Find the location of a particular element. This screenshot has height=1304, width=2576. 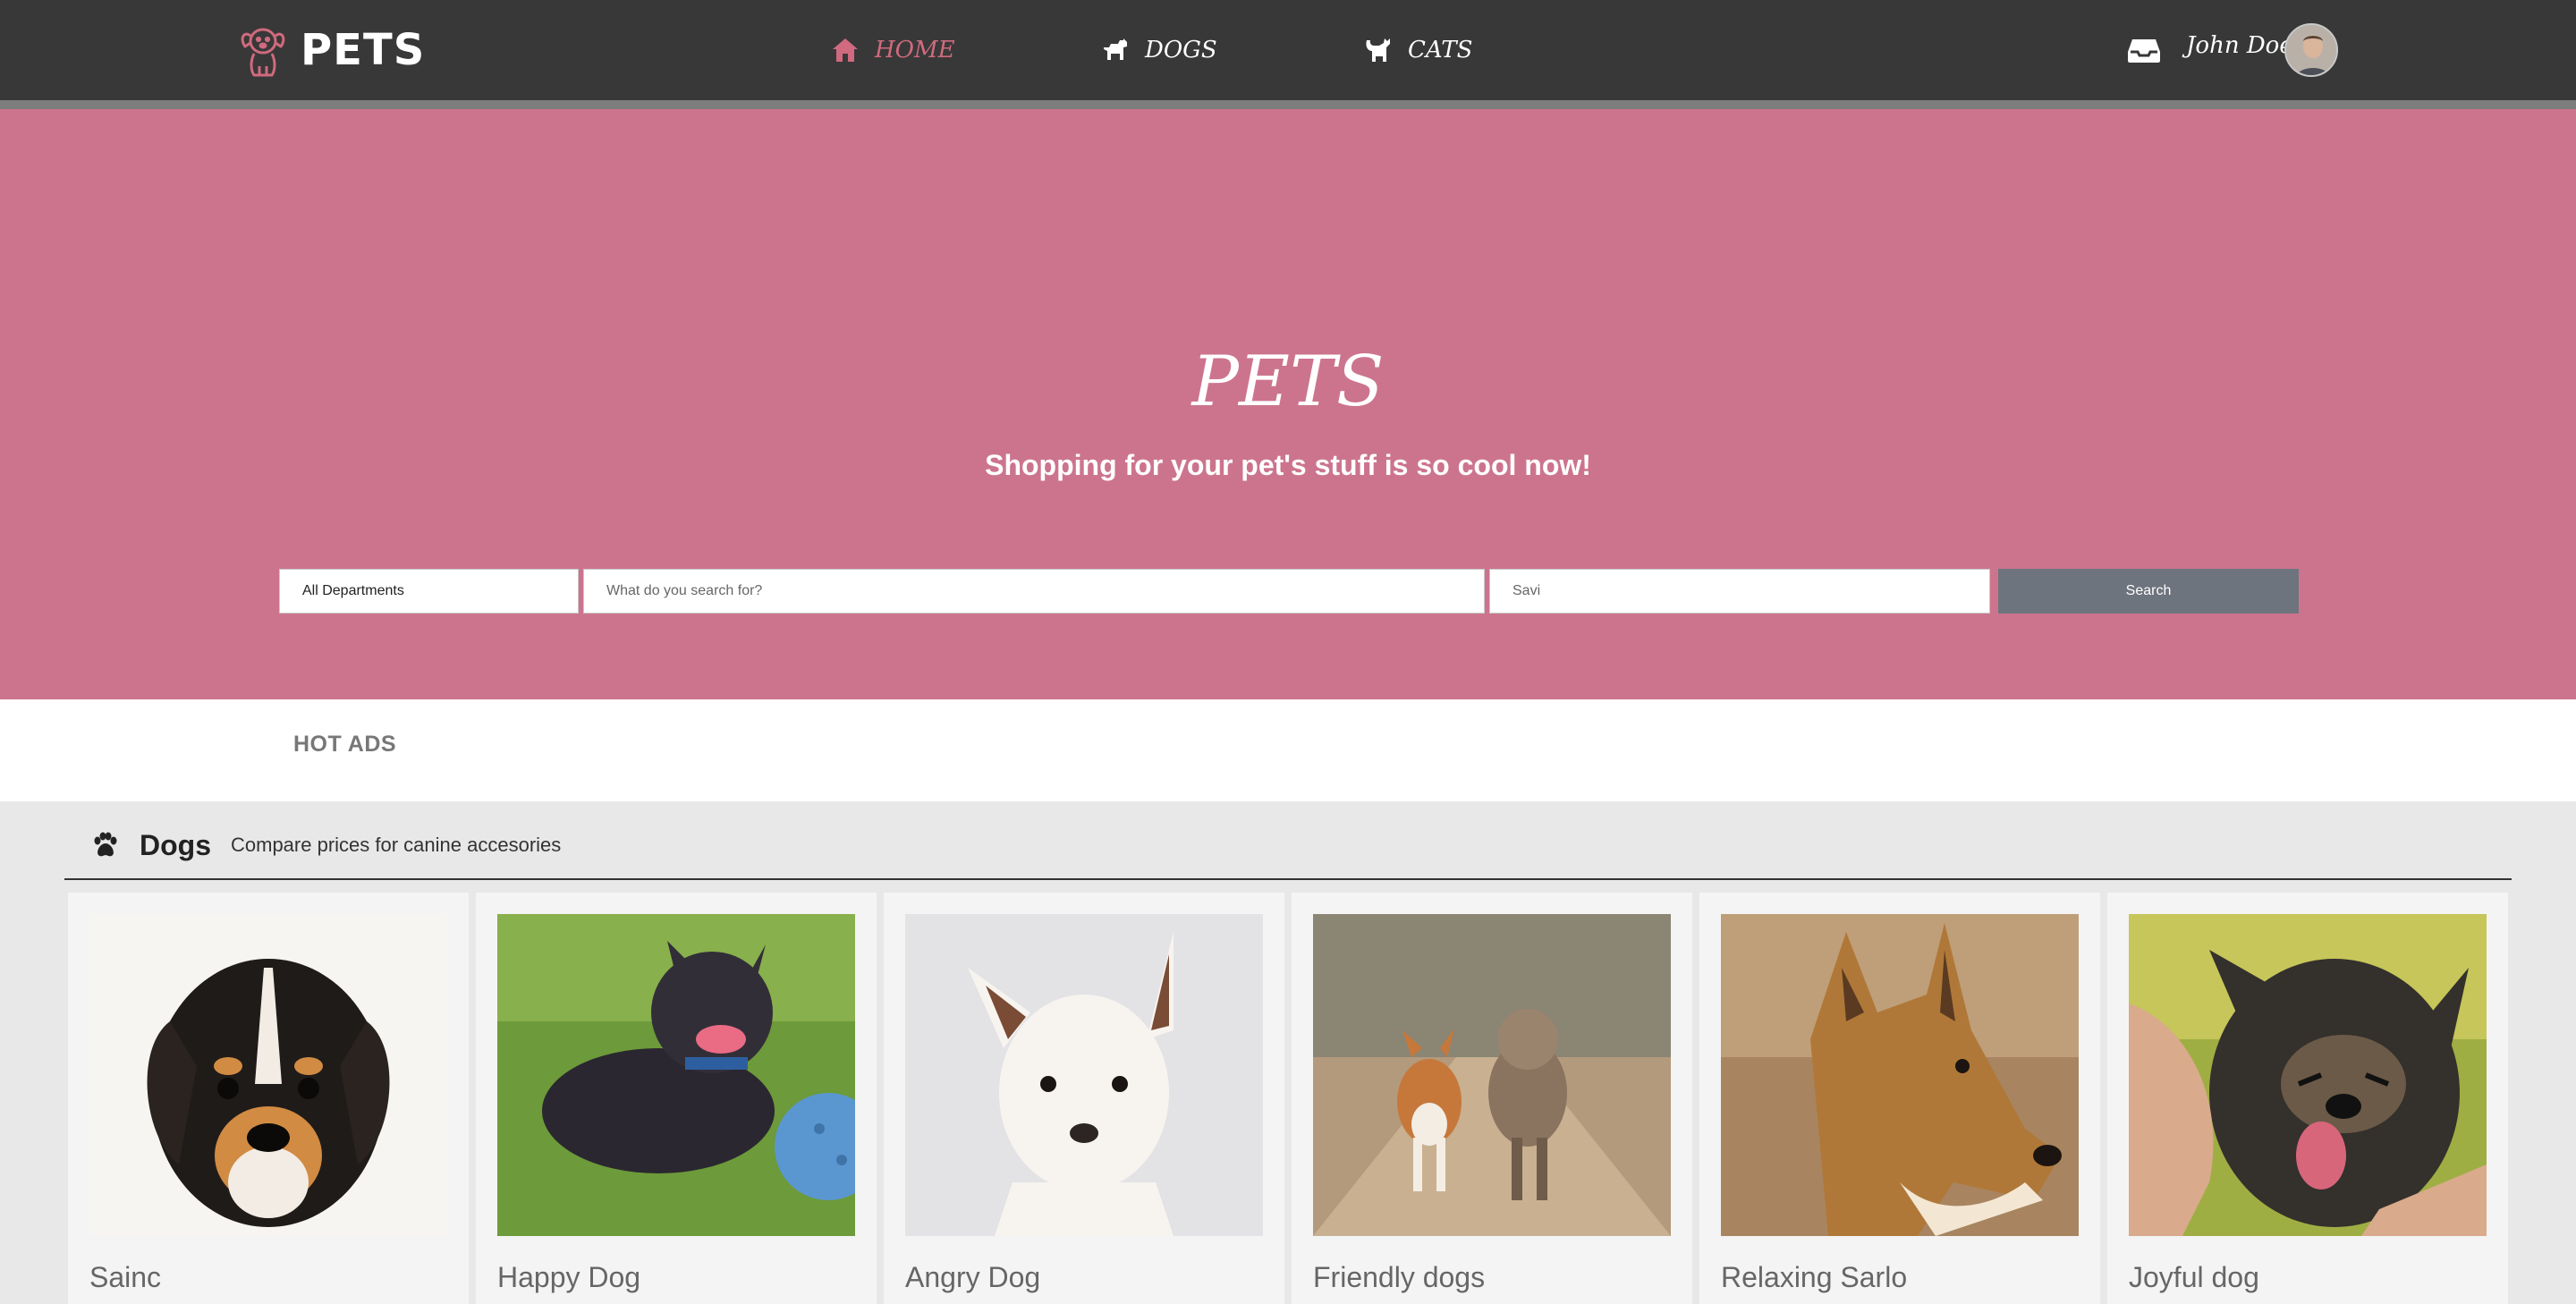

product-card: Friendly dogs is located at coordinates (1492, 1098).